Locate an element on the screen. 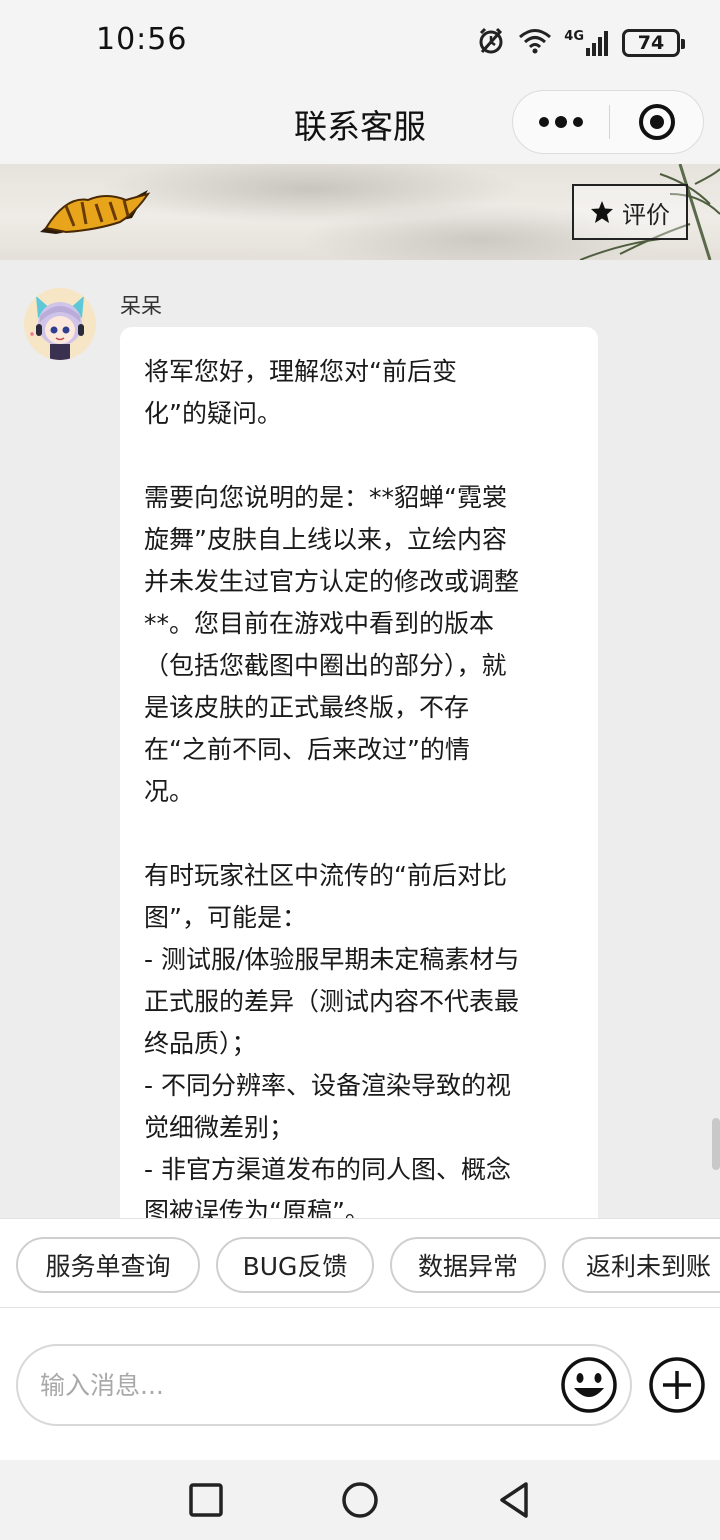 The image size is (720, 1540). message-line: - 非官方渠道发布的同人图、概念 is located at coordinates (327, 1169).